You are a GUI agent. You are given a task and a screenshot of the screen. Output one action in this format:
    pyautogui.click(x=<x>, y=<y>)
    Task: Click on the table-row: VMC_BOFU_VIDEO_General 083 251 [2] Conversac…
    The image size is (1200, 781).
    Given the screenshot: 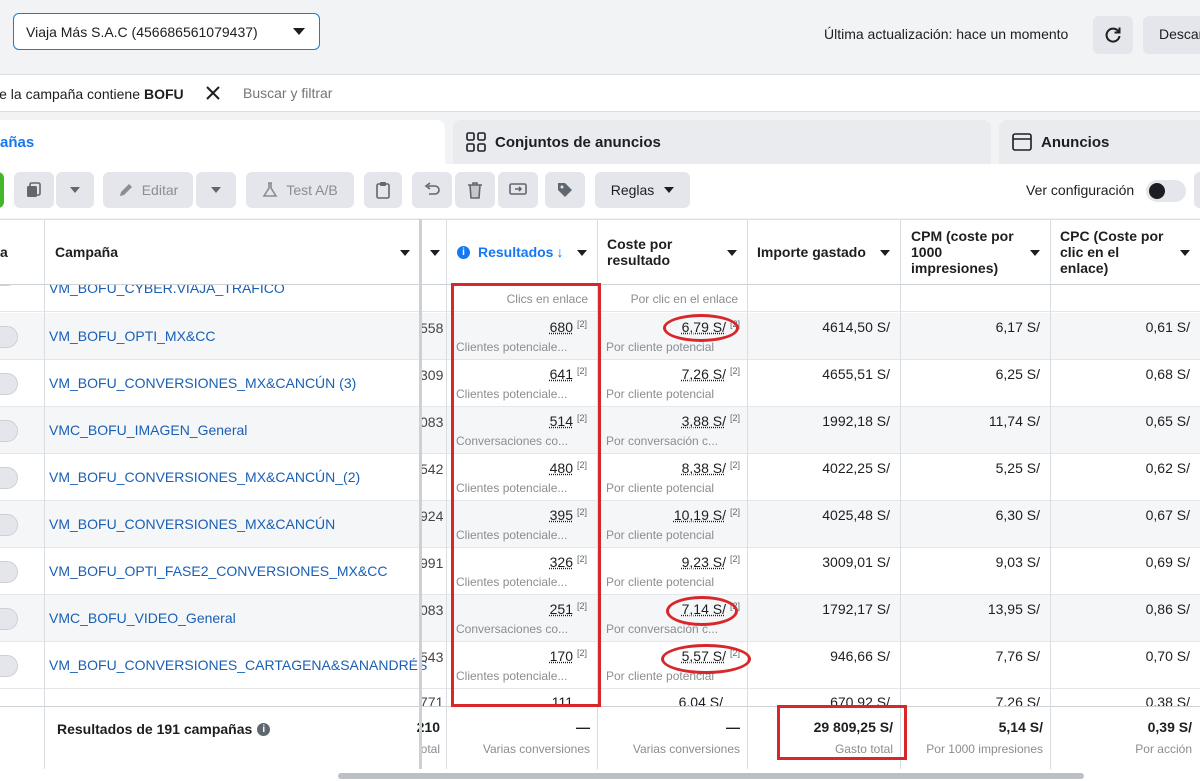 What is the action you would take?
    pyautogui.click(x=600, y=618)
    